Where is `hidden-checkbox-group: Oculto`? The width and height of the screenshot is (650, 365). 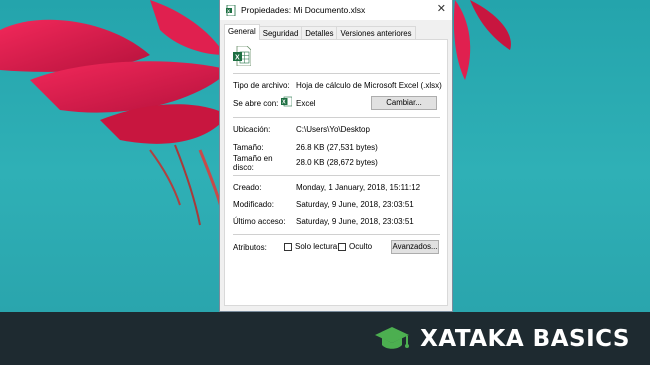
hidden-checkbox-group: Oculto is located at coordinates (355, 246).